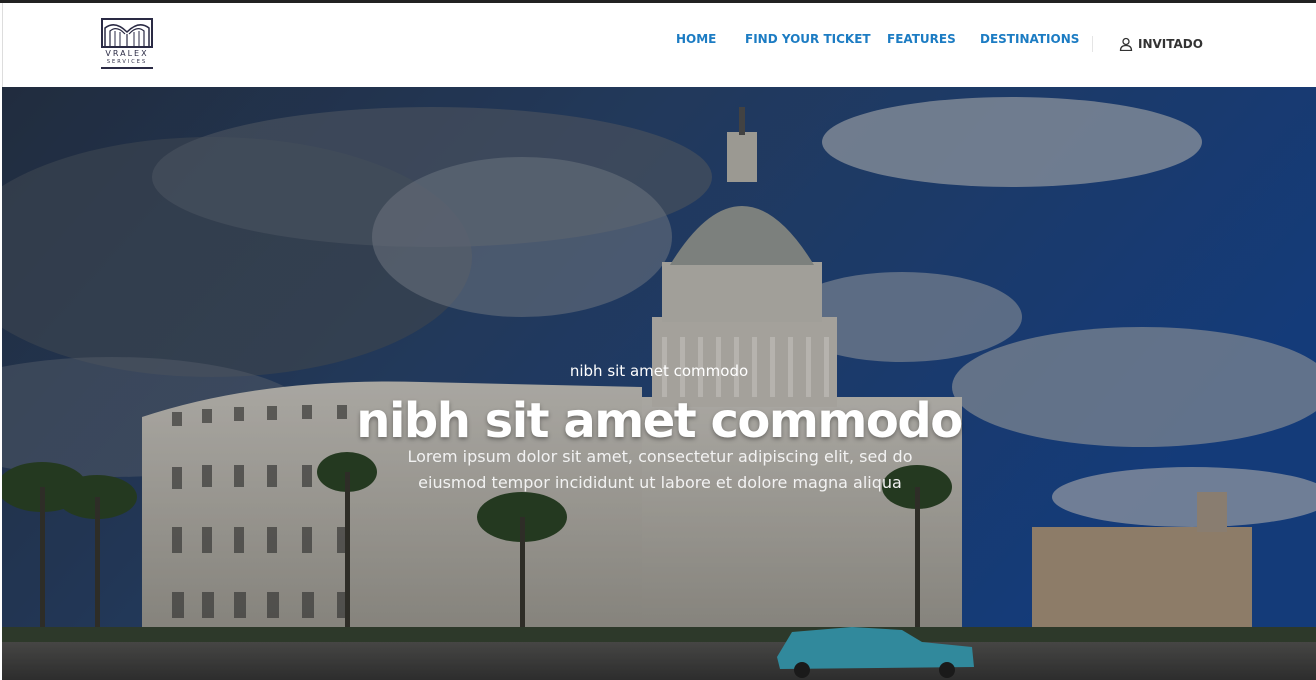 The image size is (1316, 680). Describe the element at coordinates (659, 421) in the screenshot. I see `hero-title: nibh sit amet commodo` at that location.